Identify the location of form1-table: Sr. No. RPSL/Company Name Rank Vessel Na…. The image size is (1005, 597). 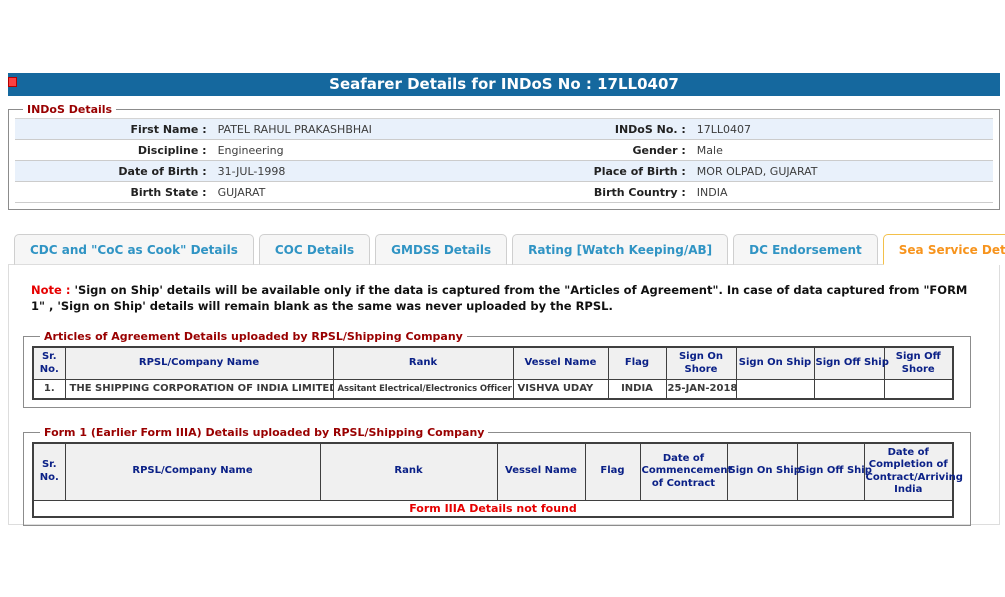
(497, 480).